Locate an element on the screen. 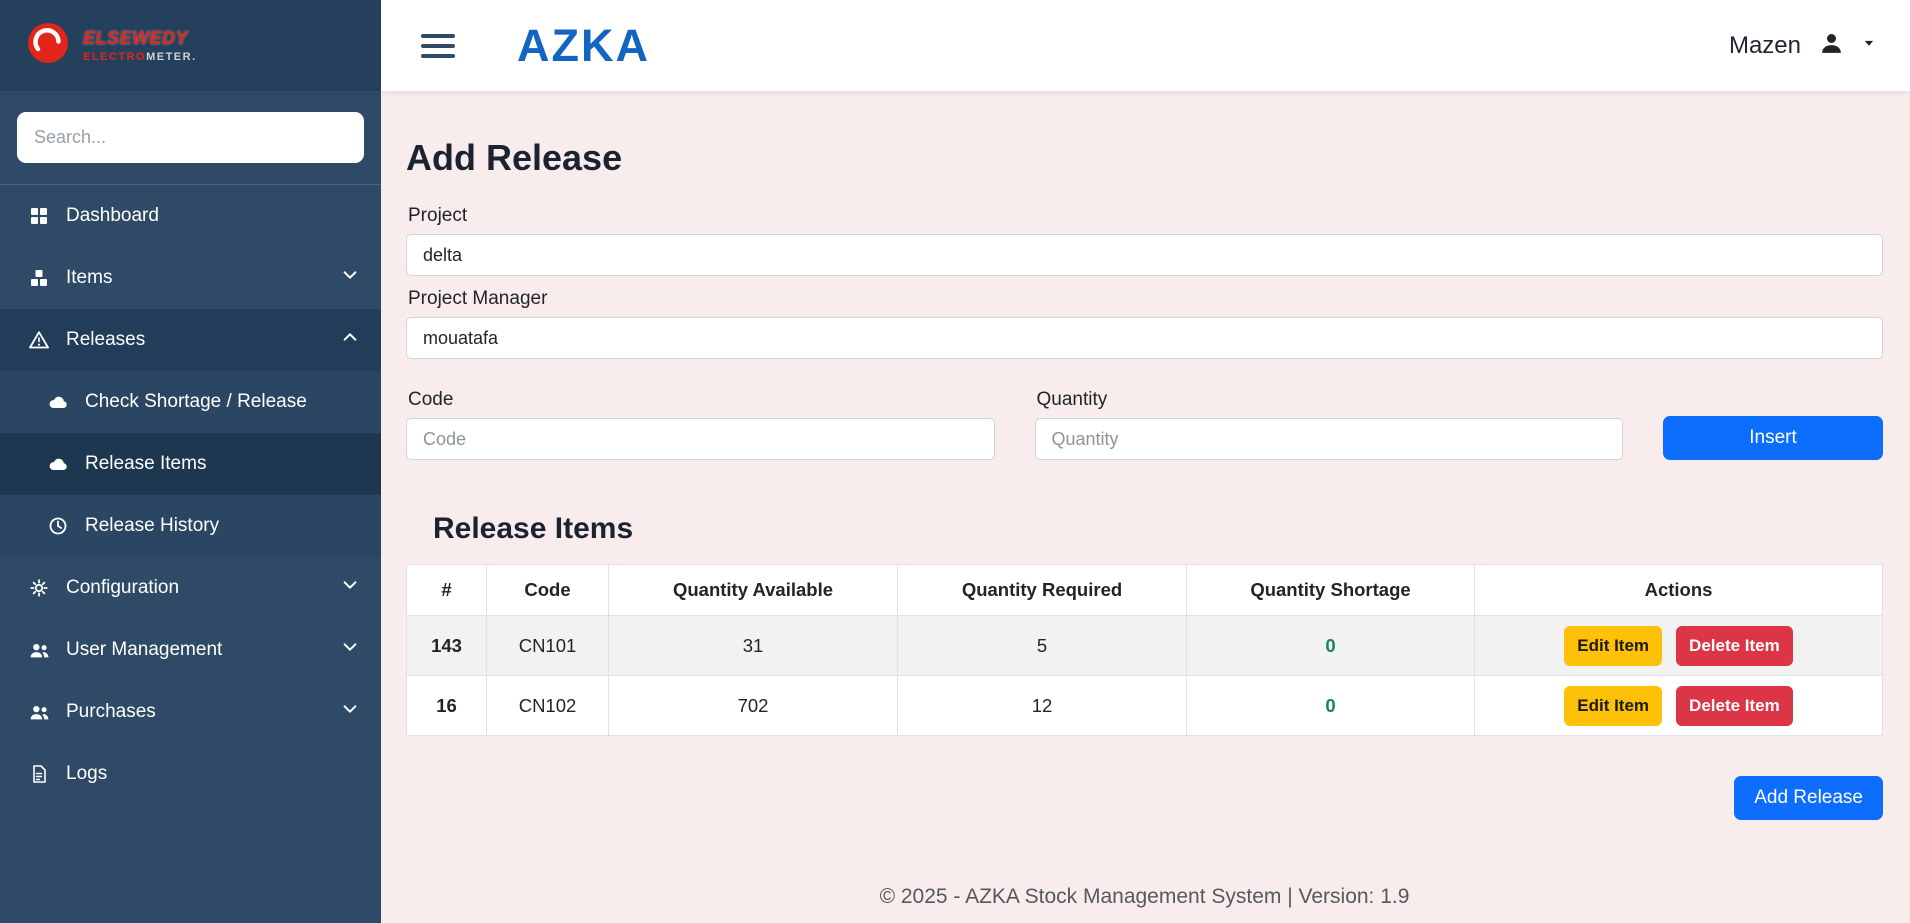  table-row: 143 CN101 31 5 0 Edit Item Delete Item is located at coordinates (1144, 645).